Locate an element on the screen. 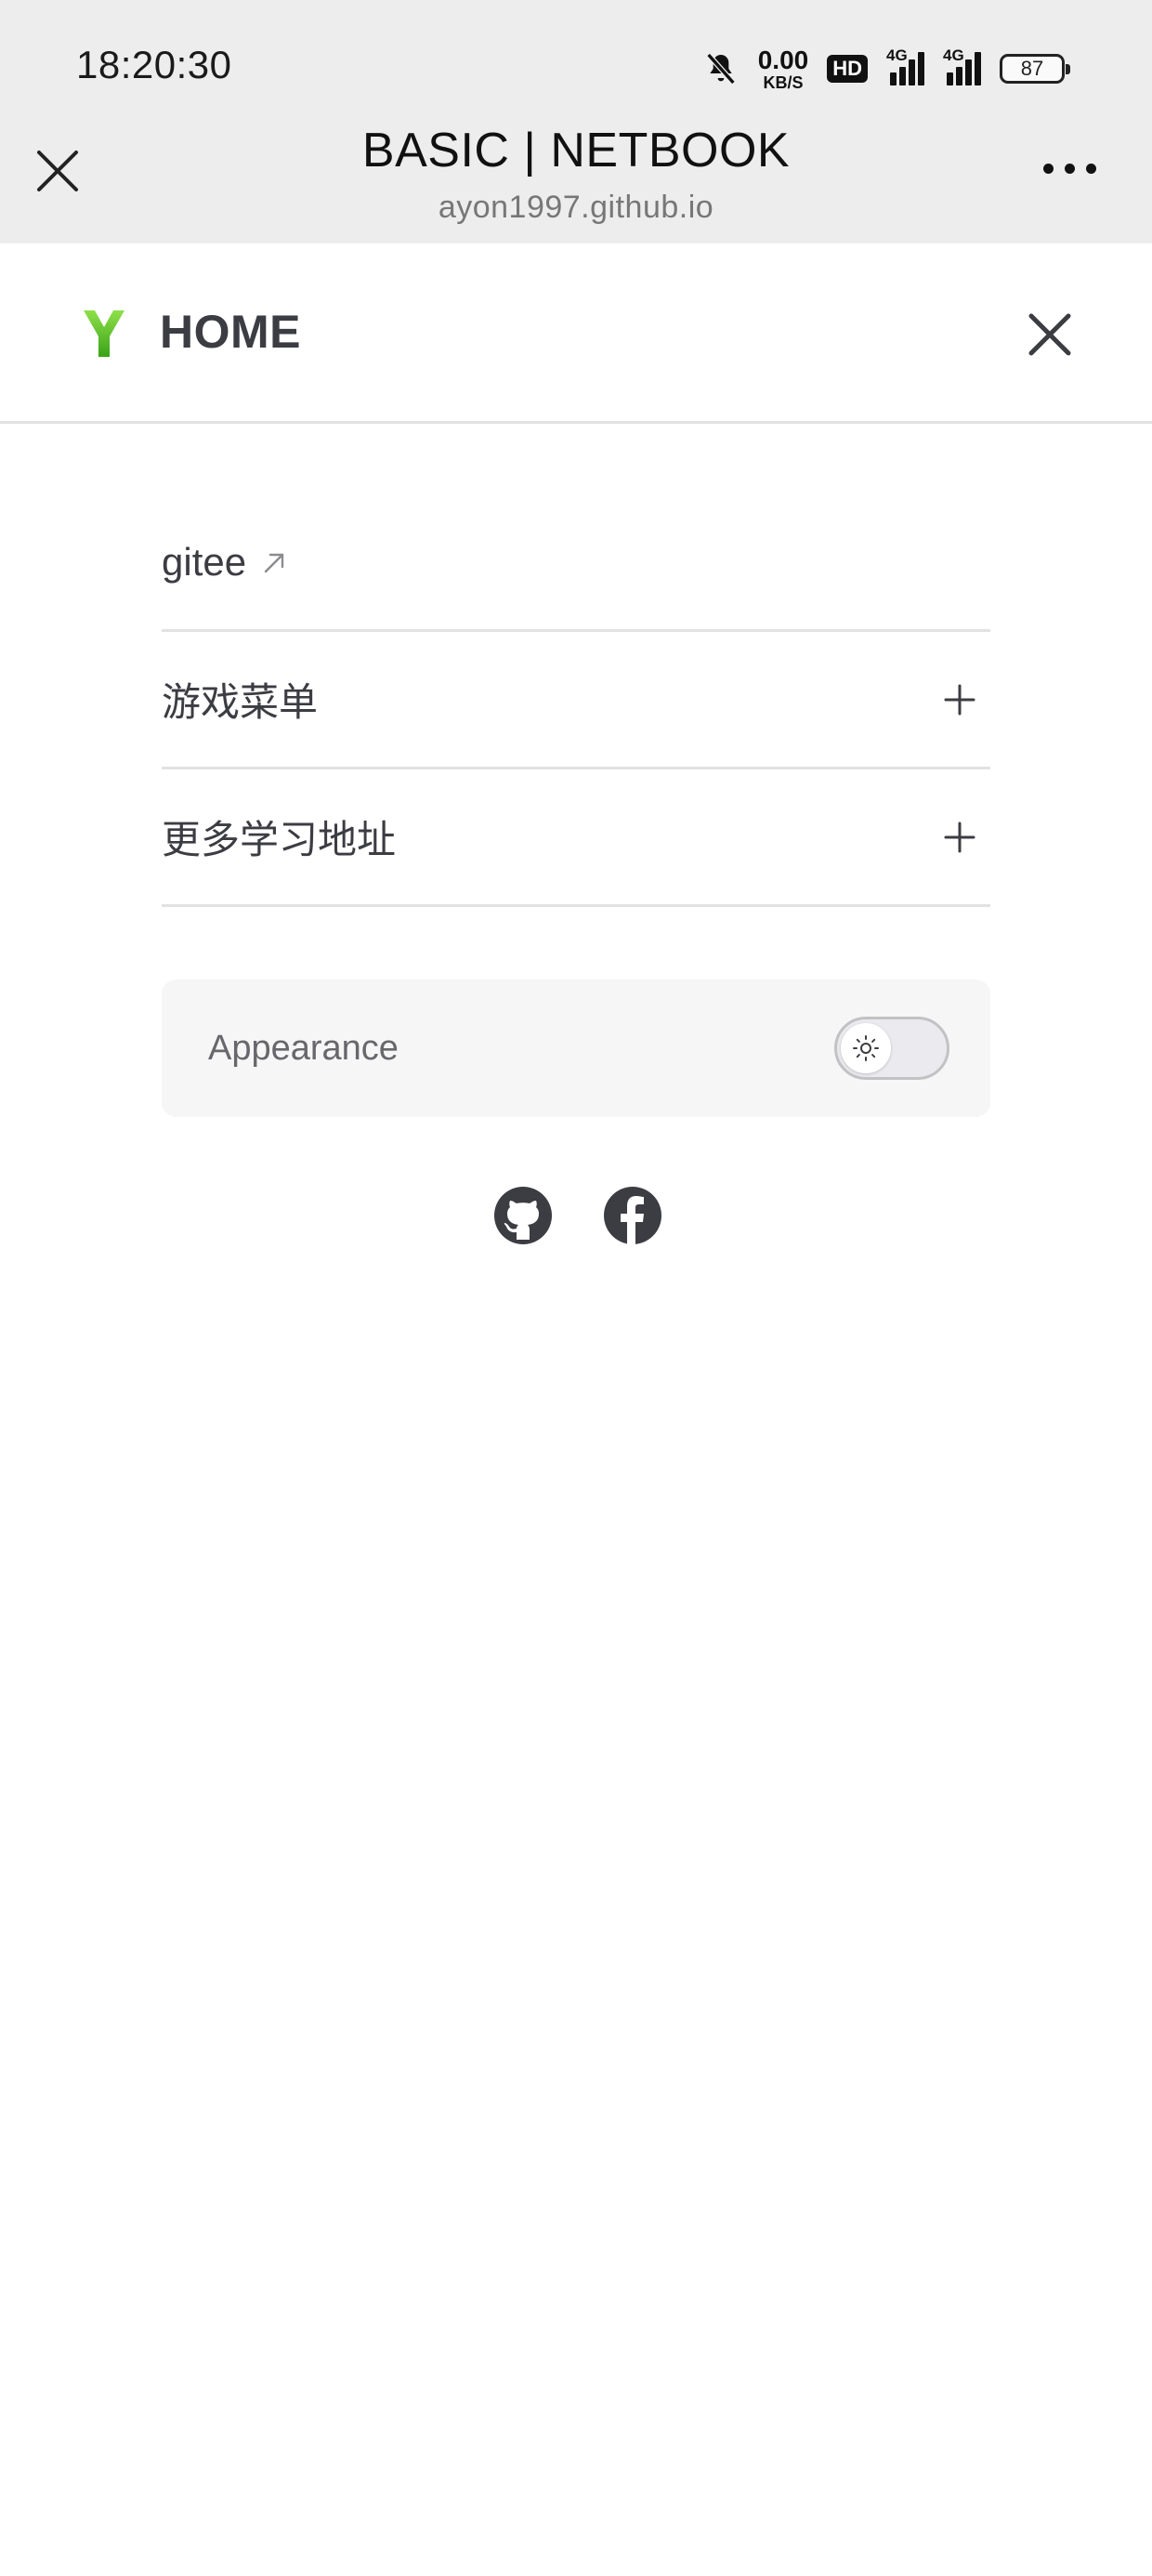 This screenshot has width=1152, height=2576. signal-icon-1: 4G is located at coordinates (905, 65).